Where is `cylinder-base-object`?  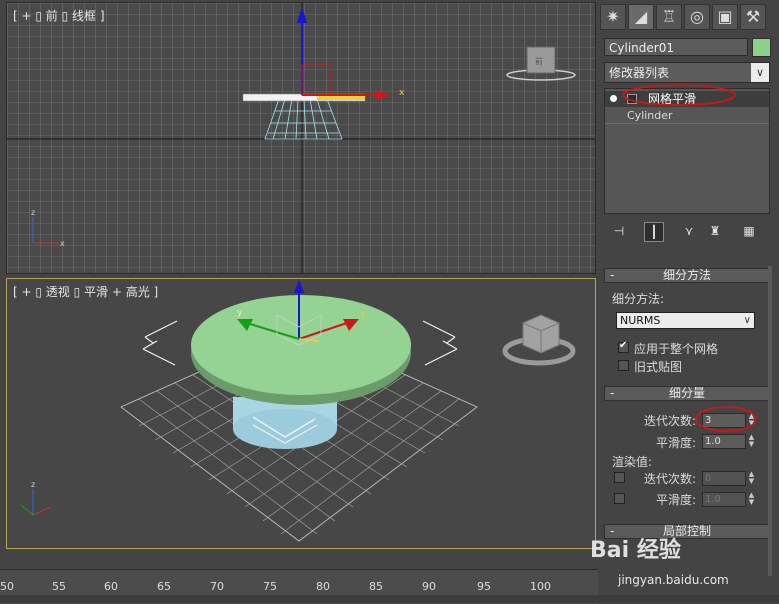
cylinder-base-object is located at coordinates (285, 423).